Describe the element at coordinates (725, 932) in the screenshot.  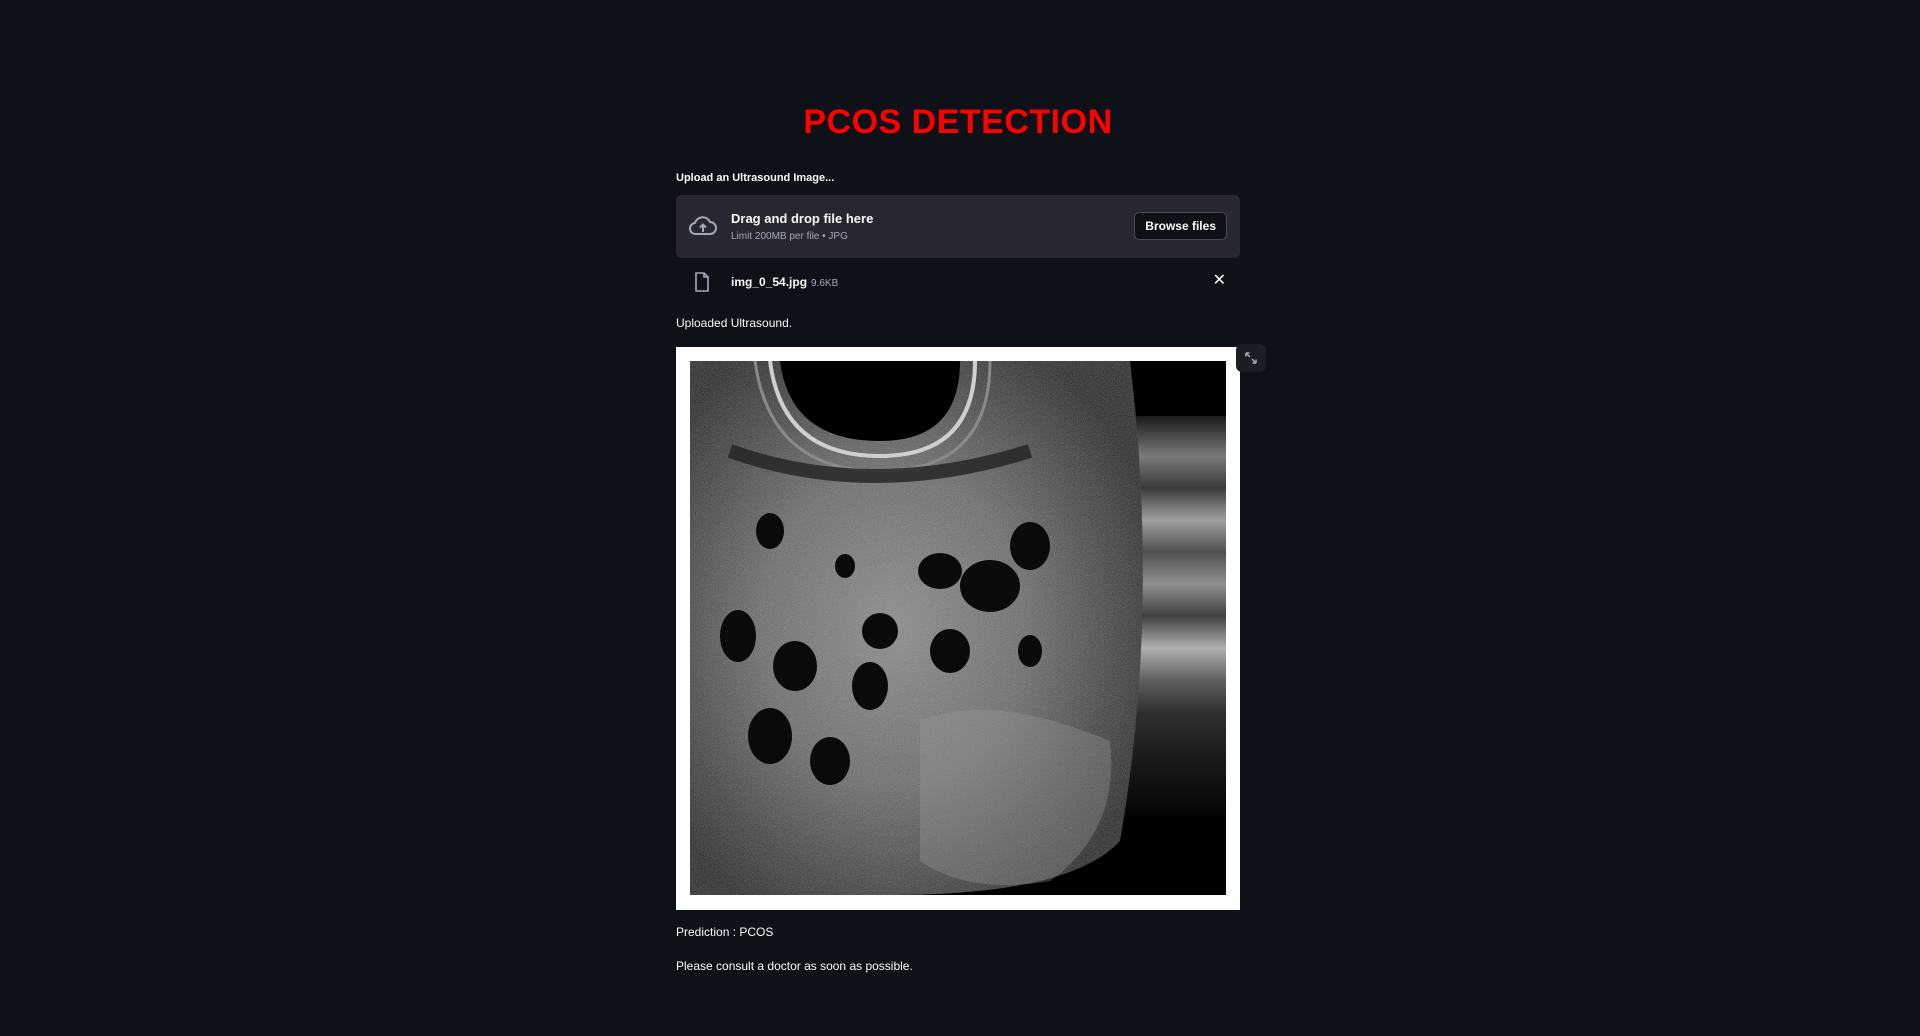
I see `prediction-text: Prediction : PCOS` at that location.